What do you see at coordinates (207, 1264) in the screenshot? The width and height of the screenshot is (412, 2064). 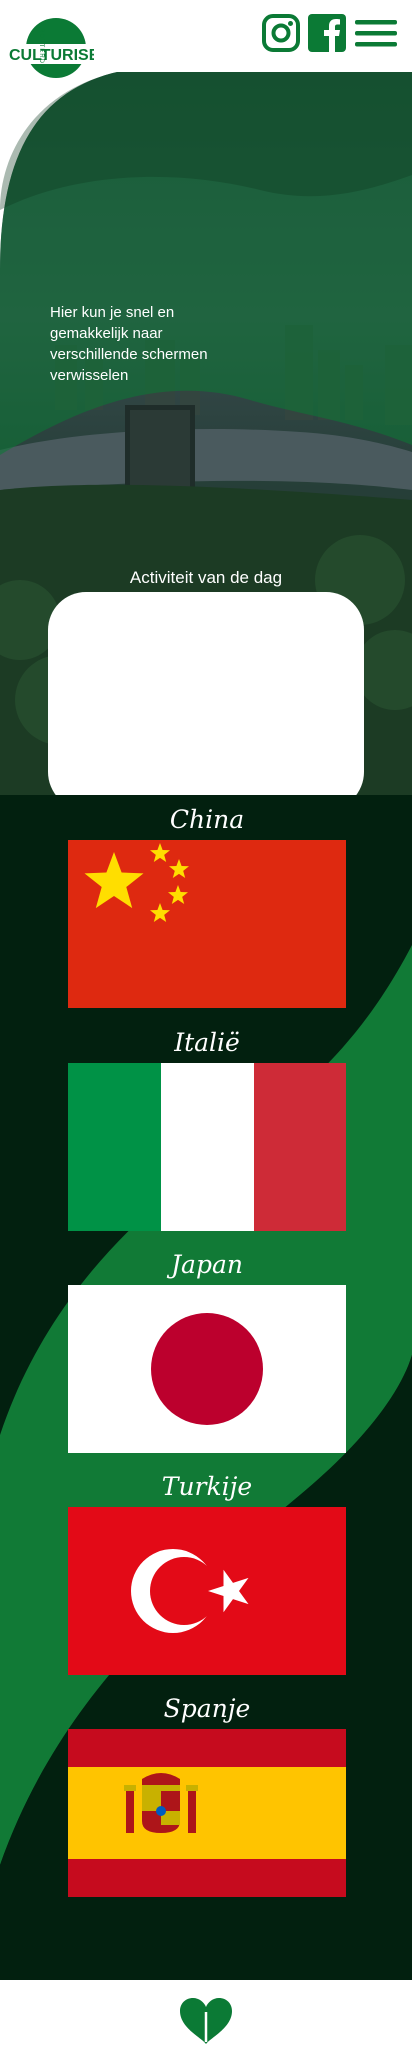 I see `country-name: Japan` at bounding box center [207, 1264].